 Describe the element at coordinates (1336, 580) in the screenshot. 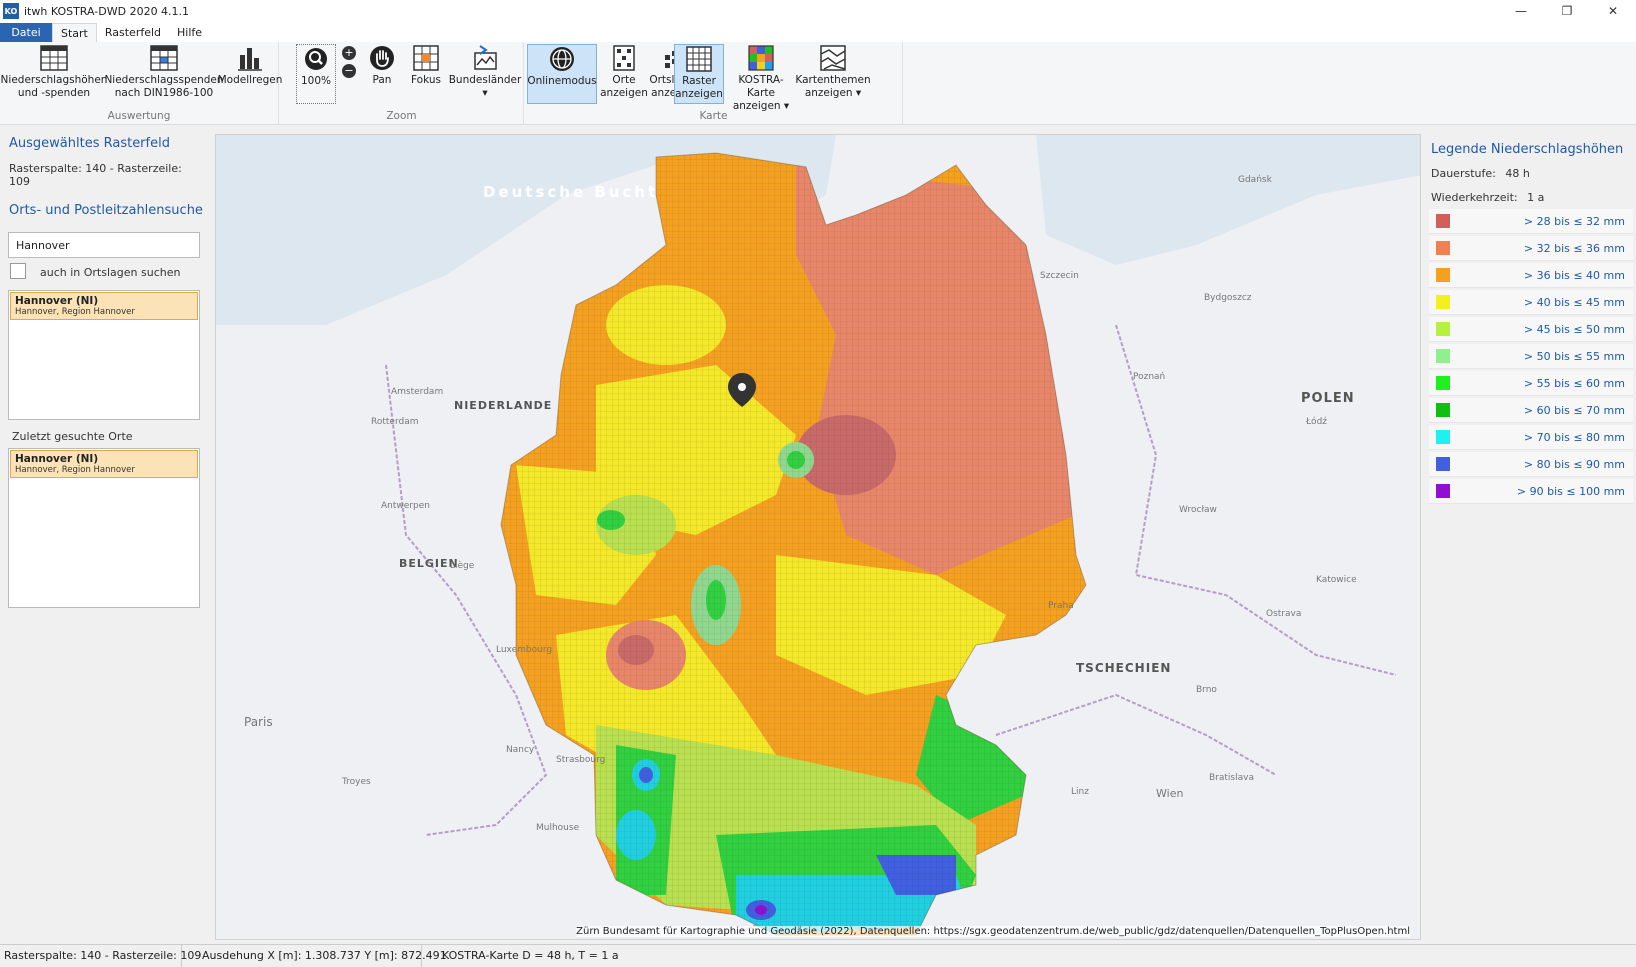

I see `map-city: Katowice` at that location.